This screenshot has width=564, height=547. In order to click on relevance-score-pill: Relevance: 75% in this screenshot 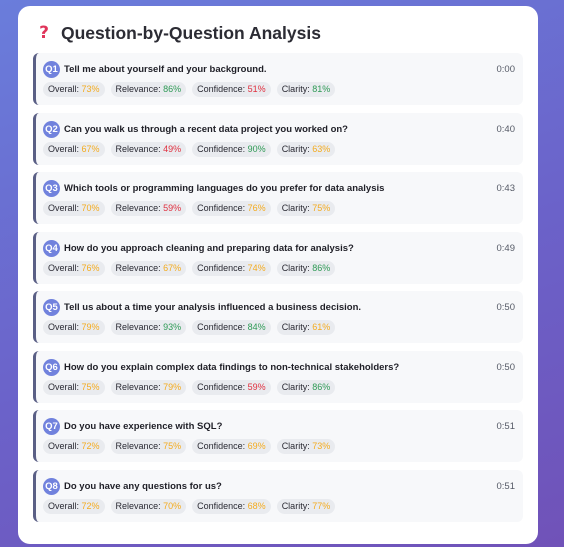, I will do `click(148, 446)`.